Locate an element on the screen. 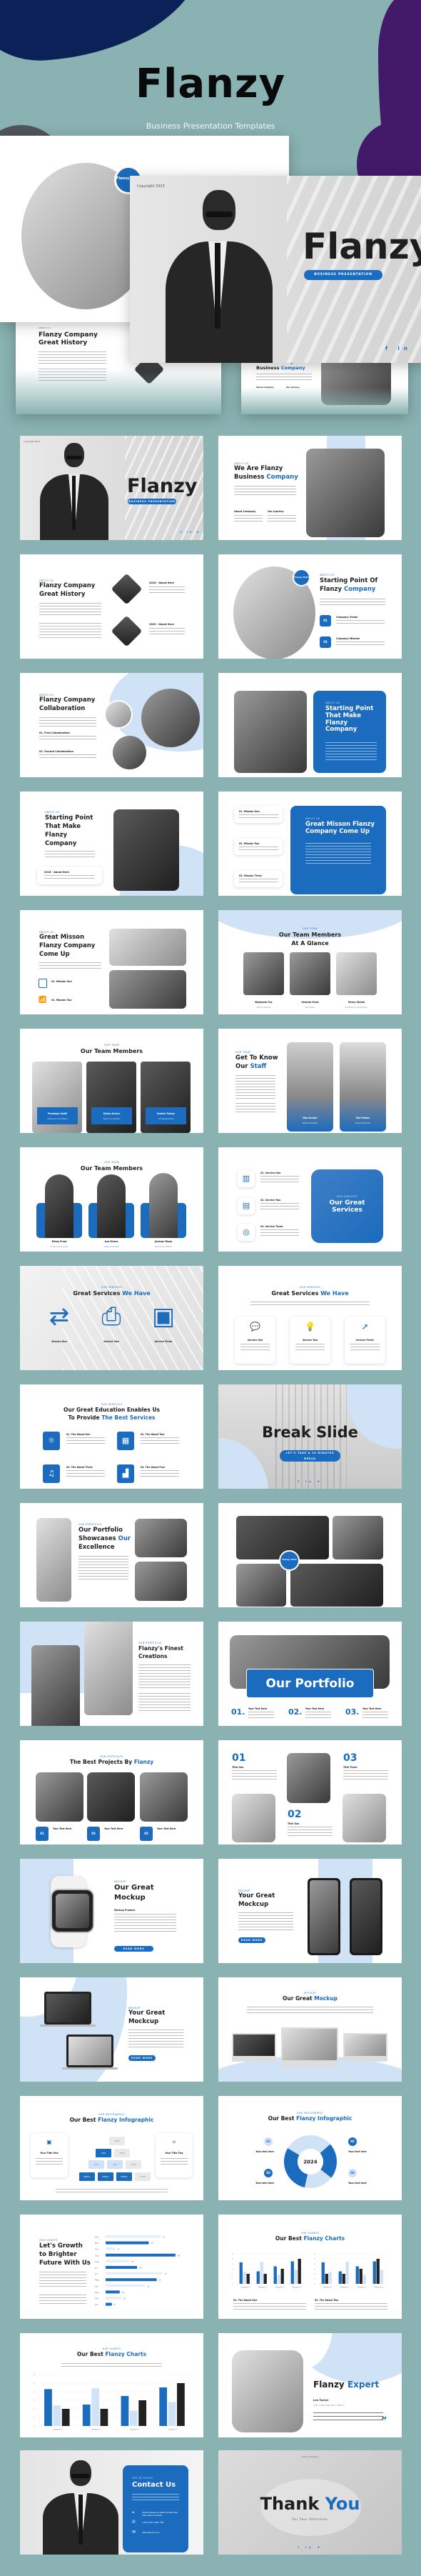 This screenshot has height=2576, width=421. phone-icon: ✆ is located at coordinates (134, 2522).